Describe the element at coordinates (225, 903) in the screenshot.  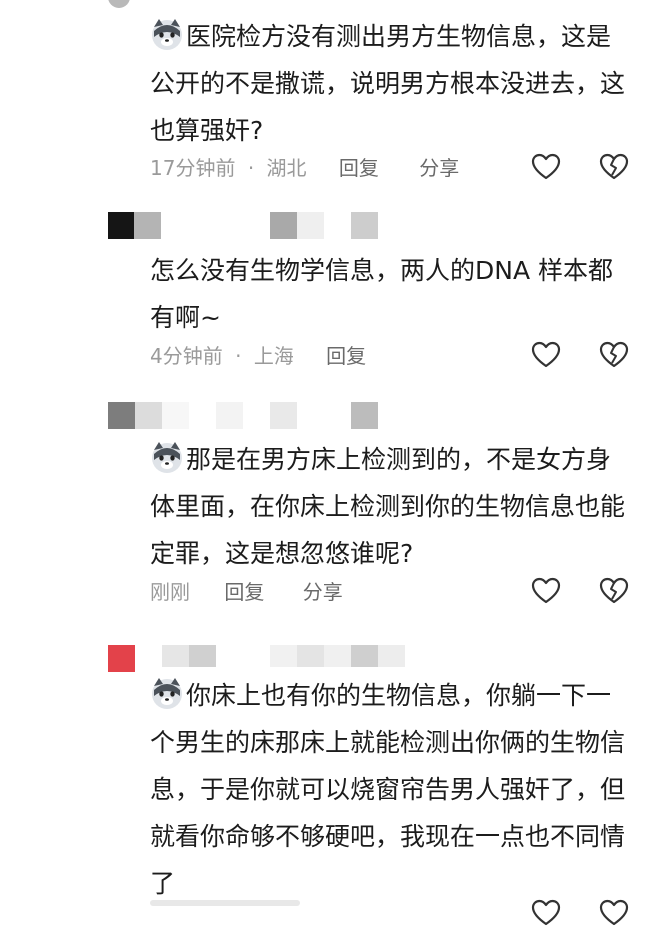
I see `comment-meta` at that location.